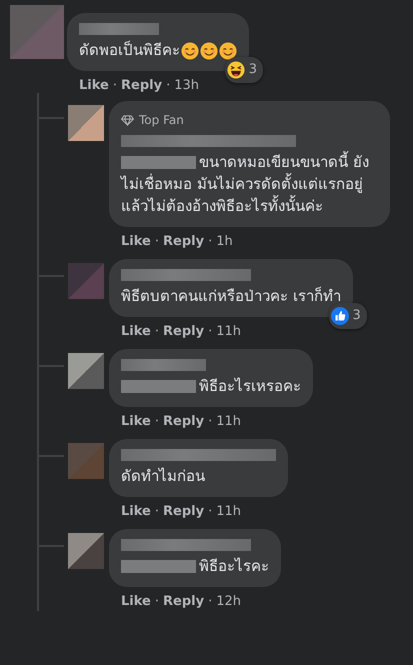 The image size is (413, 665). I want to click on laughing-face-icon, so click(235, 70).